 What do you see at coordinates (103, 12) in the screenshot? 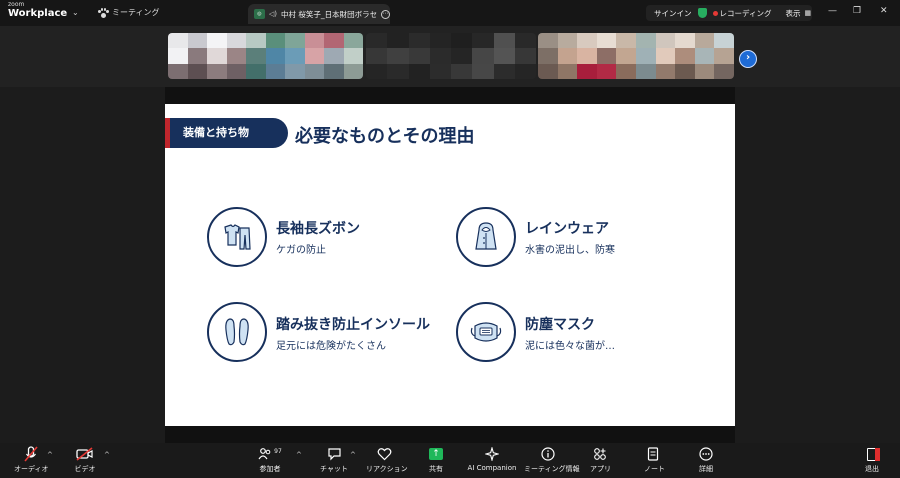
I see `paw-icon` at bounding box center [103, 12].